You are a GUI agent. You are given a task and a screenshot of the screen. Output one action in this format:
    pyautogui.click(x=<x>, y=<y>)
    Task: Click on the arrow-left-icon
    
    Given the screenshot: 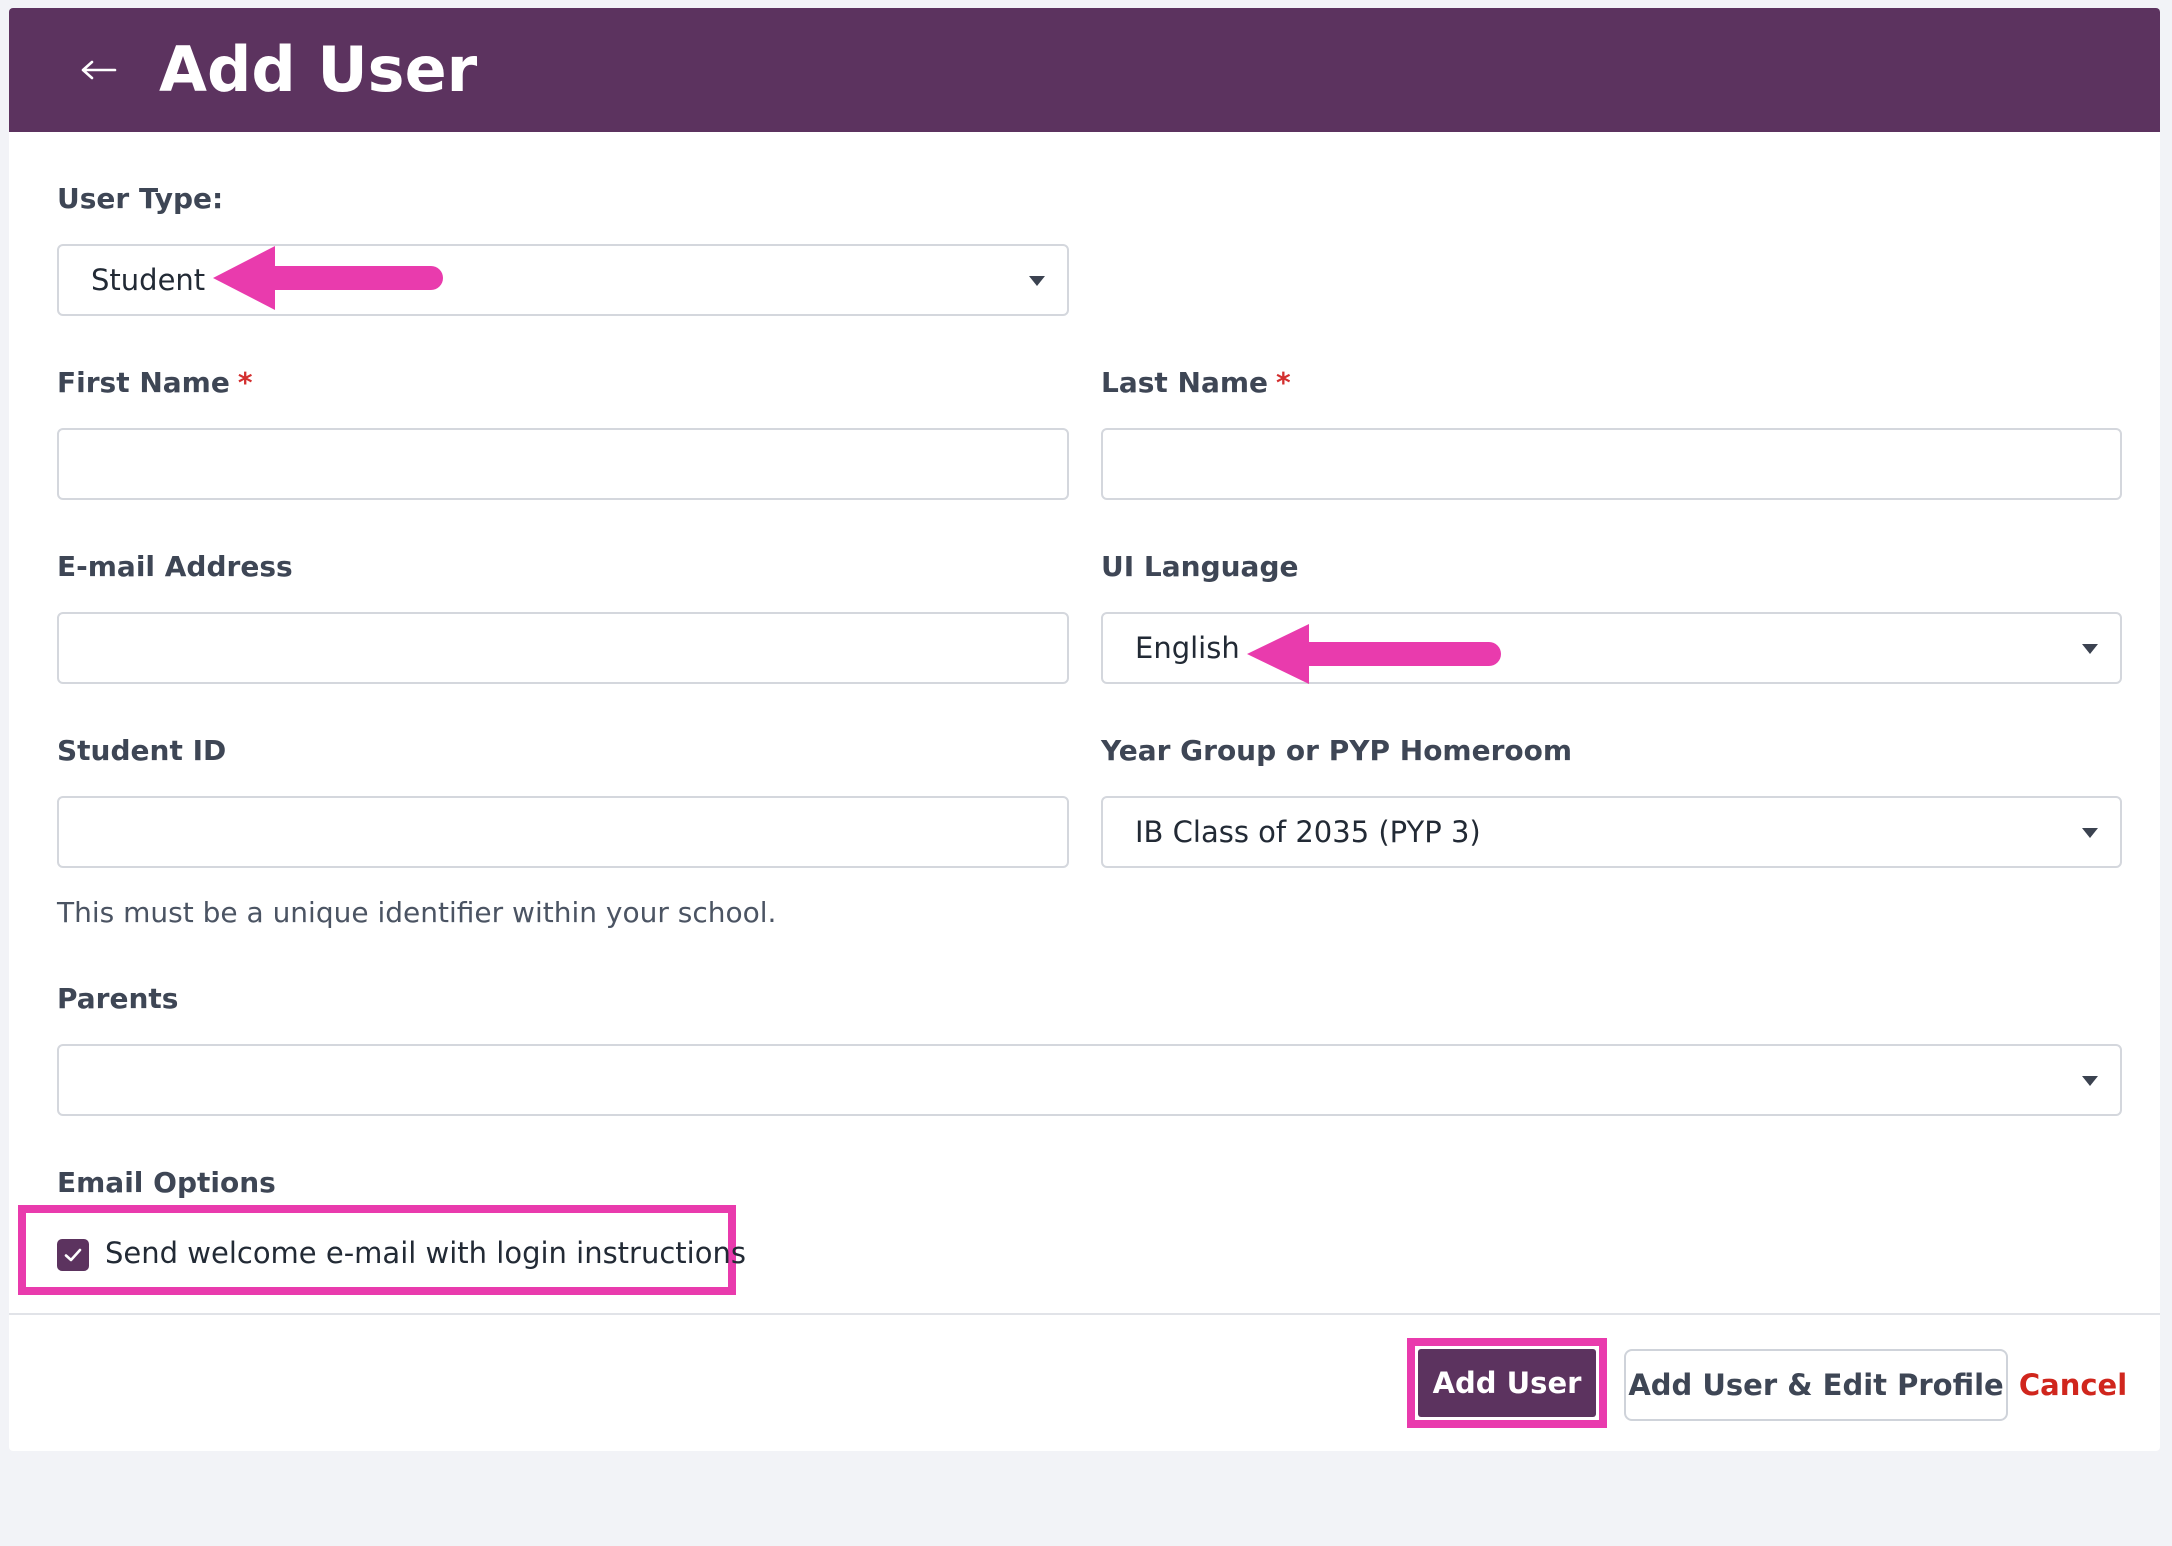 What is the action you would take?
    pyautogui.click(x=99, y=70)
    